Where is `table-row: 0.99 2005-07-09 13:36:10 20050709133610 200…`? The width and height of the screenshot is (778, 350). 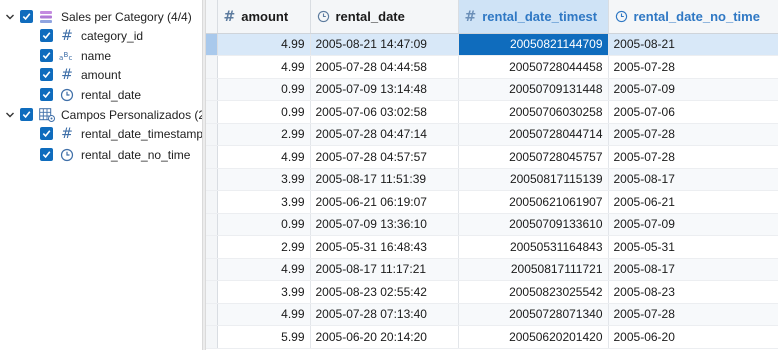
table-row: 0.99 2005-07-09 13:36:10 20050709133610 200… is located at coordinates (492, 224).